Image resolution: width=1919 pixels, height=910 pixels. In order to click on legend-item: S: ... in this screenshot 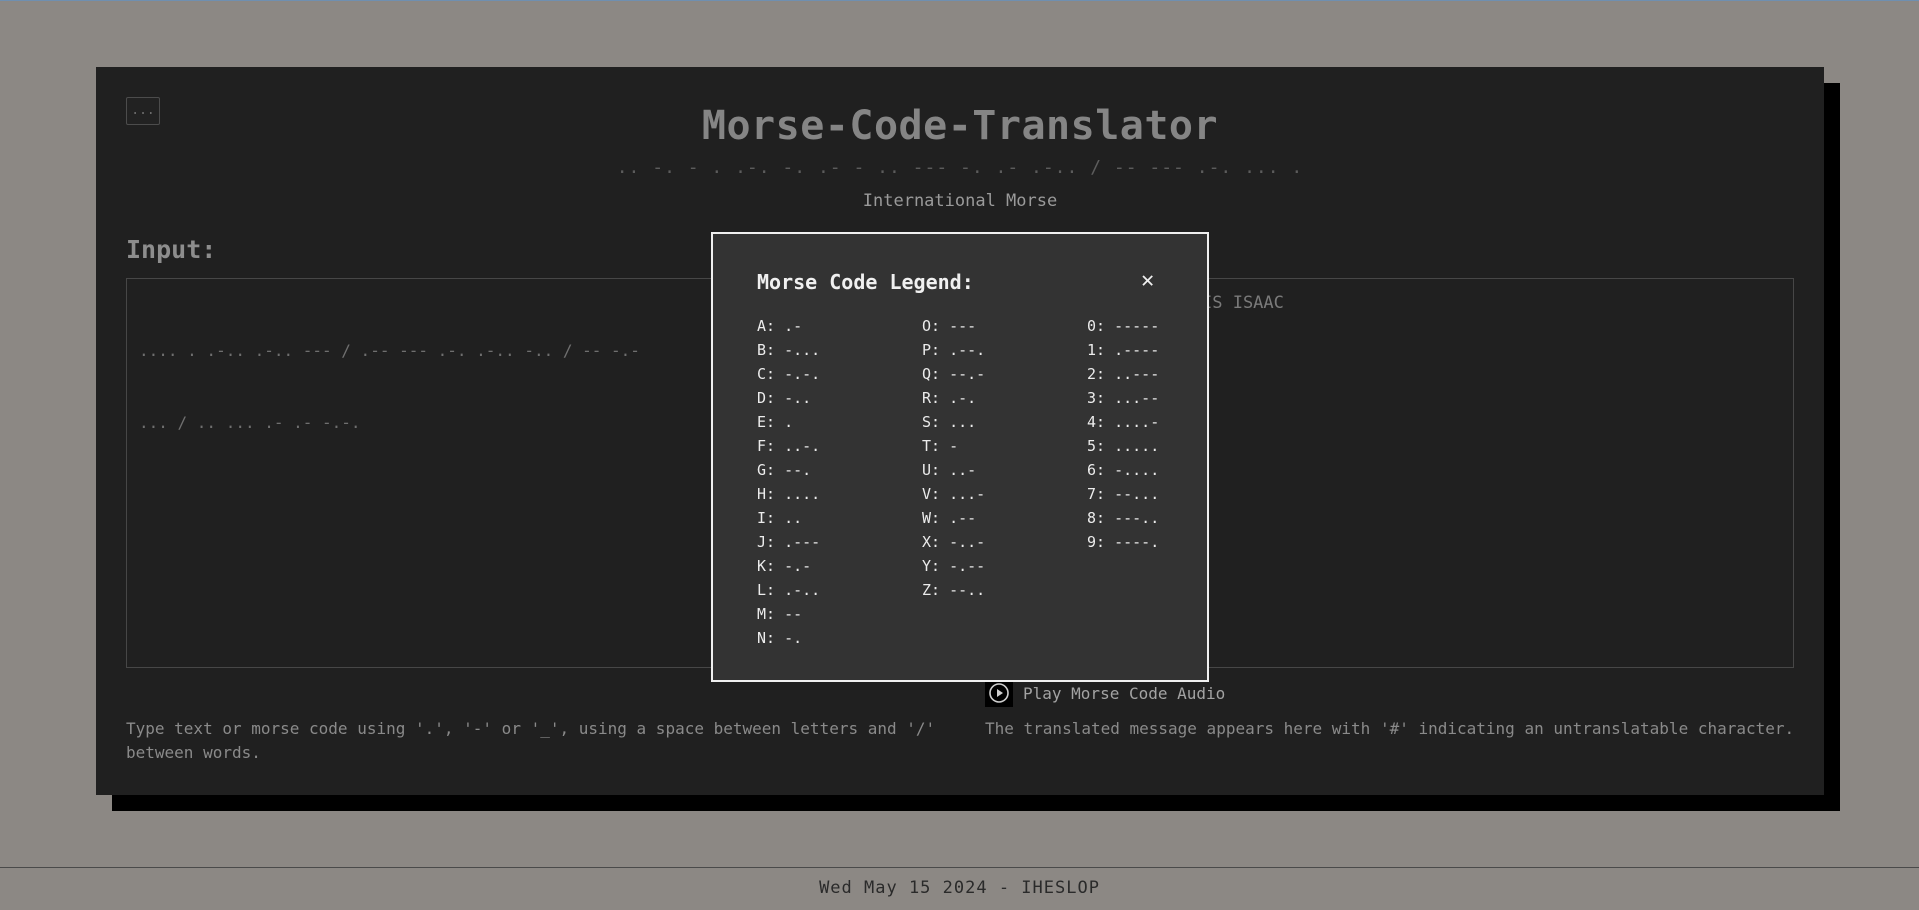, I will do `click(949, 422)`.